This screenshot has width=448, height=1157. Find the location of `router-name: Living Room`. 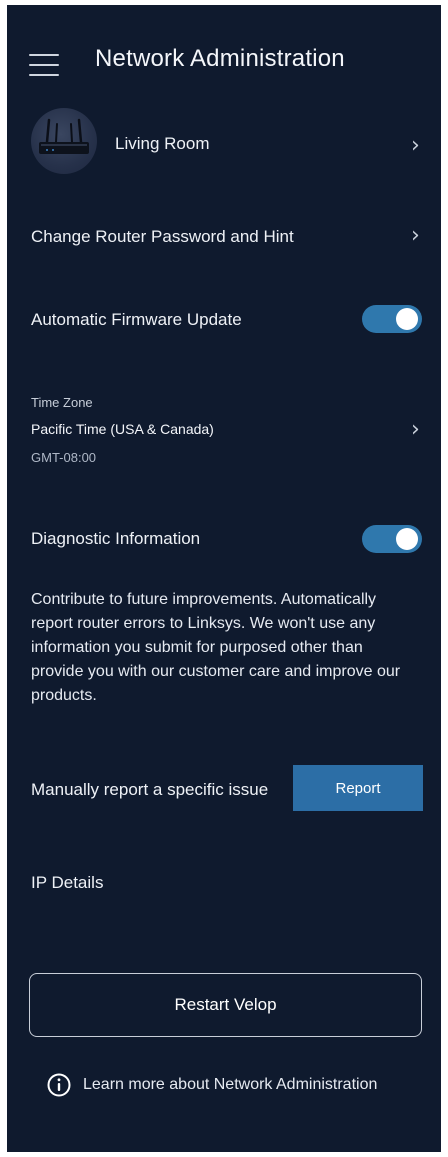

router-name: Living Room is located at coordinates (162, 143).